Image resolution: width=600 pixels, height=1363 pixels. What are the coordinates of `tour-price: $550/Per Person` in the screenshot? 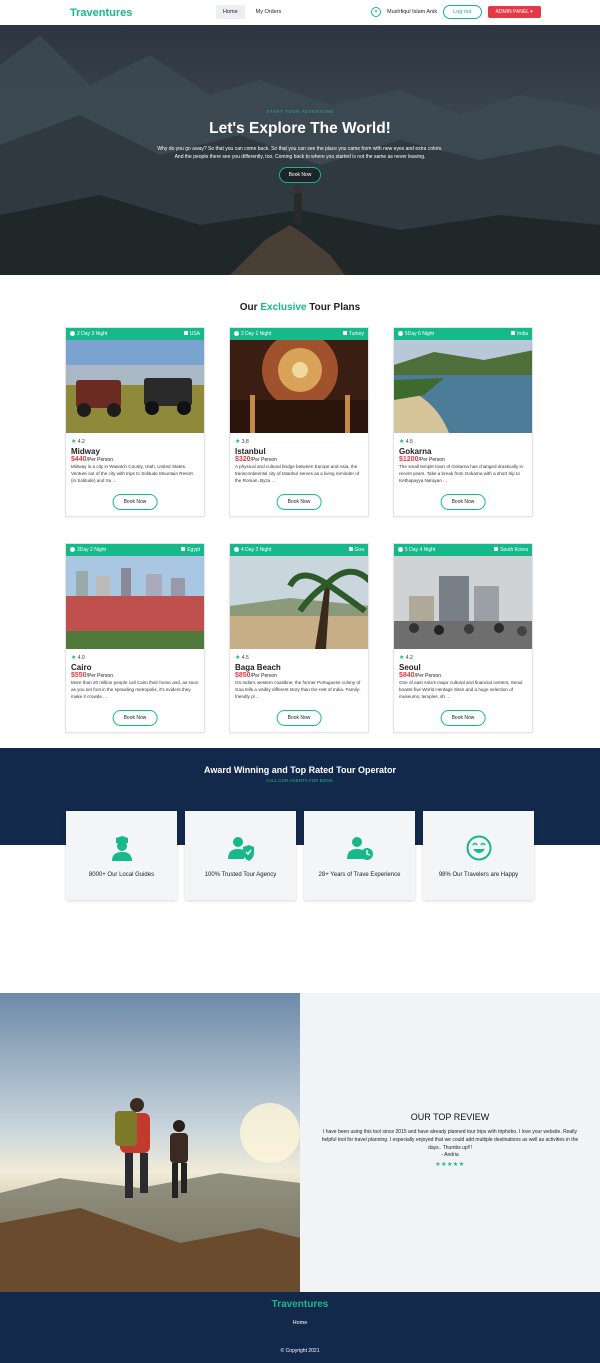 It's located at (135, 675).